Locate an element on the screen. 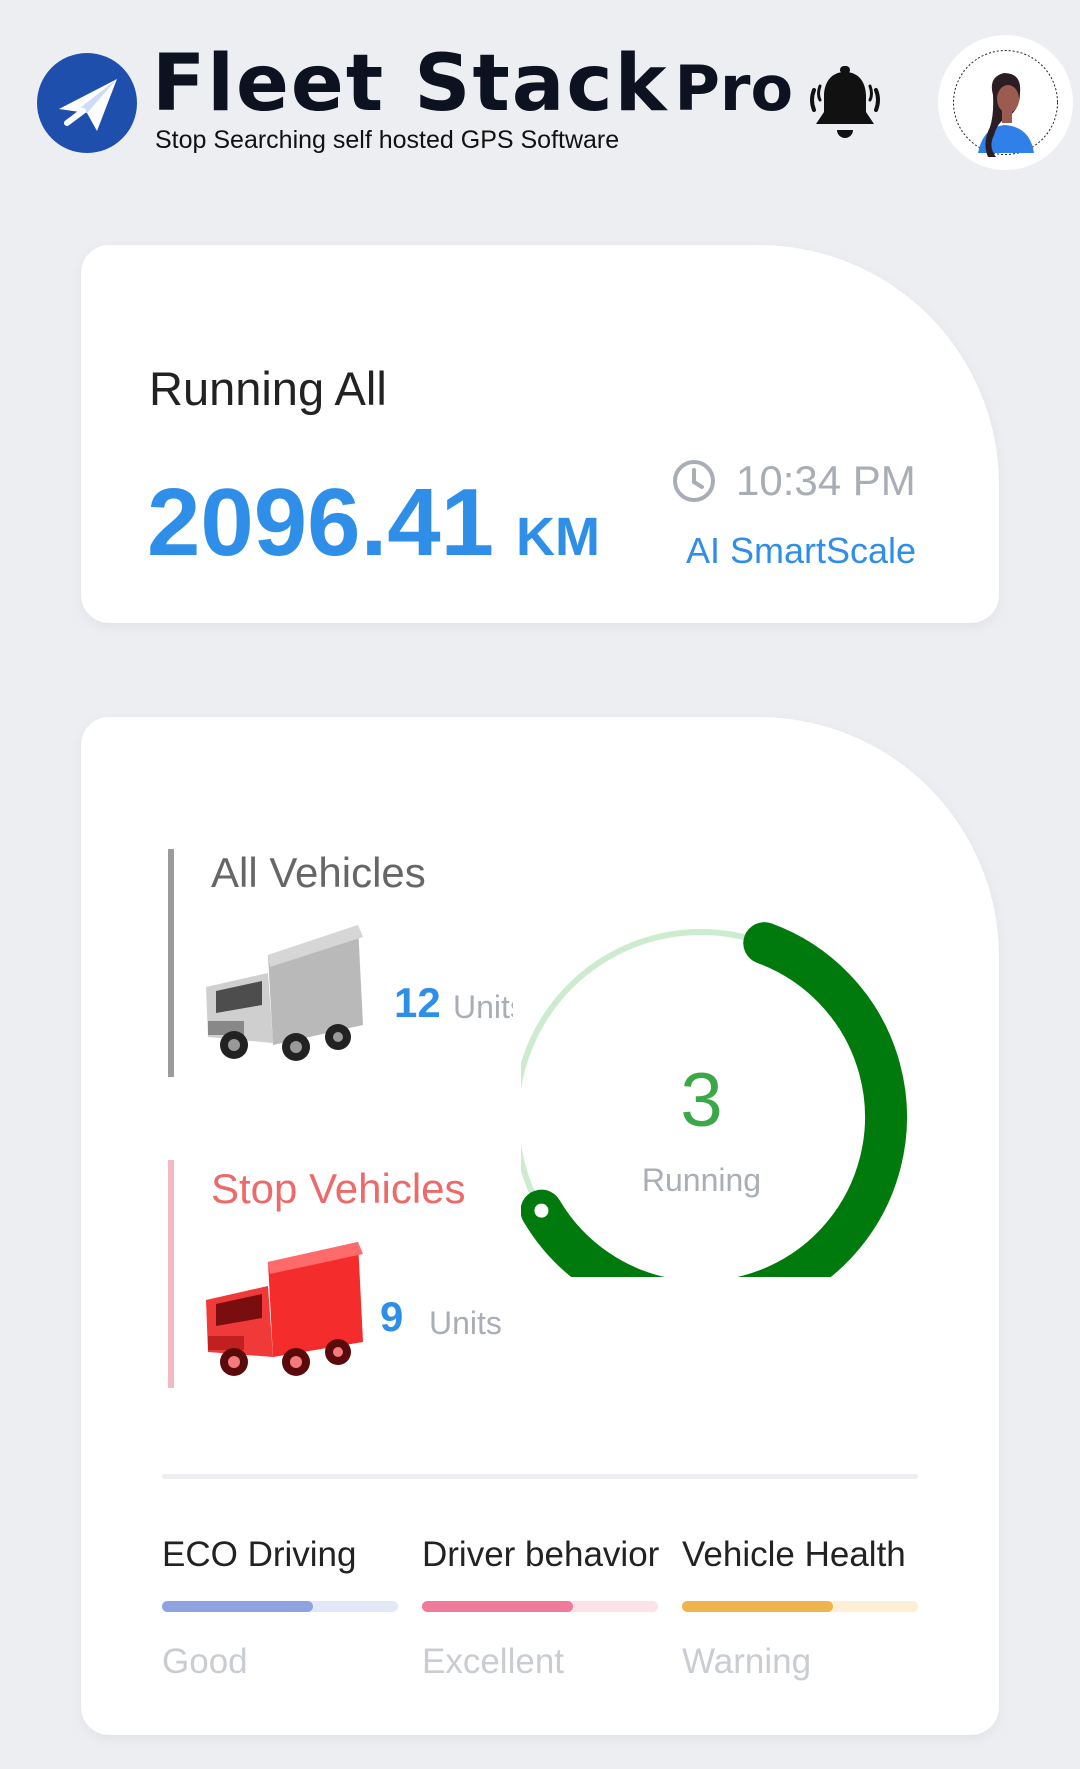 The height and width of the screenshot is (1769, 1080). last-updated-time: 10:34 PM is located at coordinates (826, 480).